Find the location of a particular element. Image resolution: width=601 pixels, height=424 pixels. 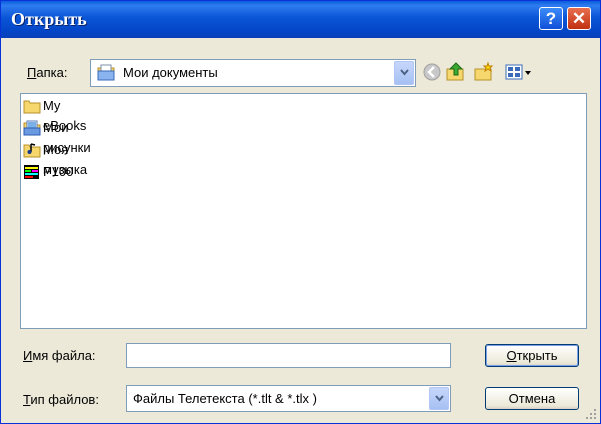

folder-label: Папка: is located at coordinates (47, 72).